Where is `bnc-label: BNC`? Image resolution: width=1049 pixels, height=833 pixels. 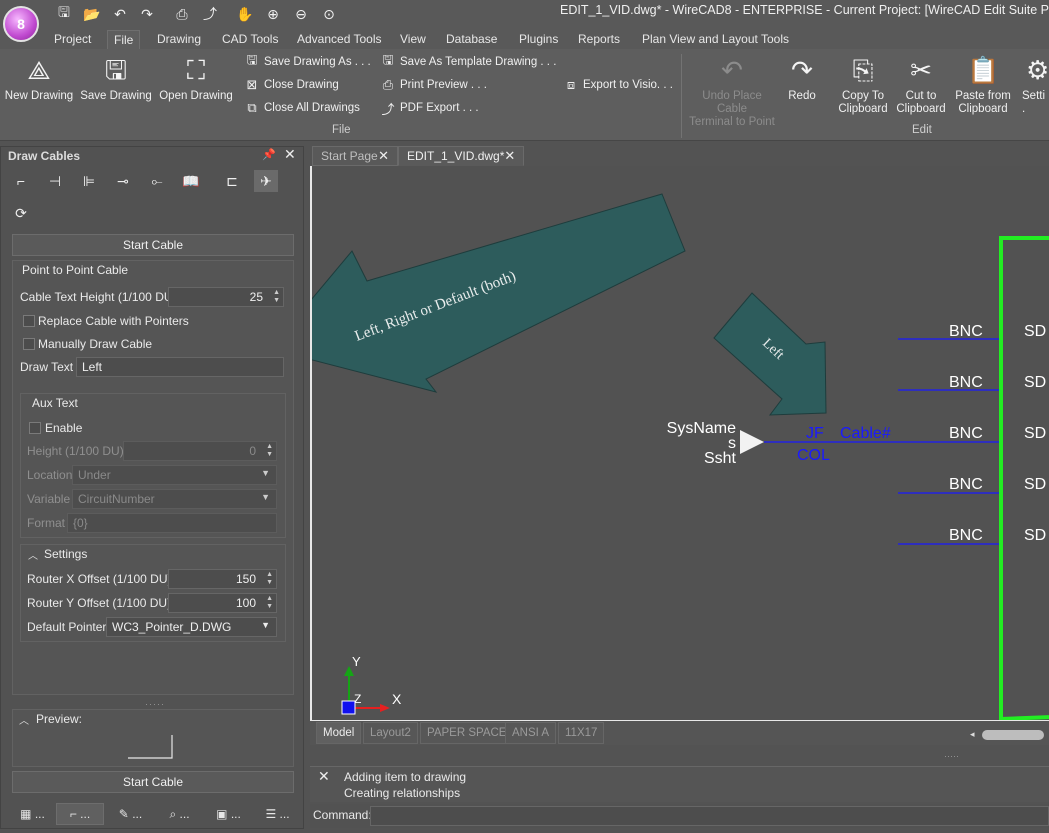 bnc-label: BNC is located at coordinates (966, 331).